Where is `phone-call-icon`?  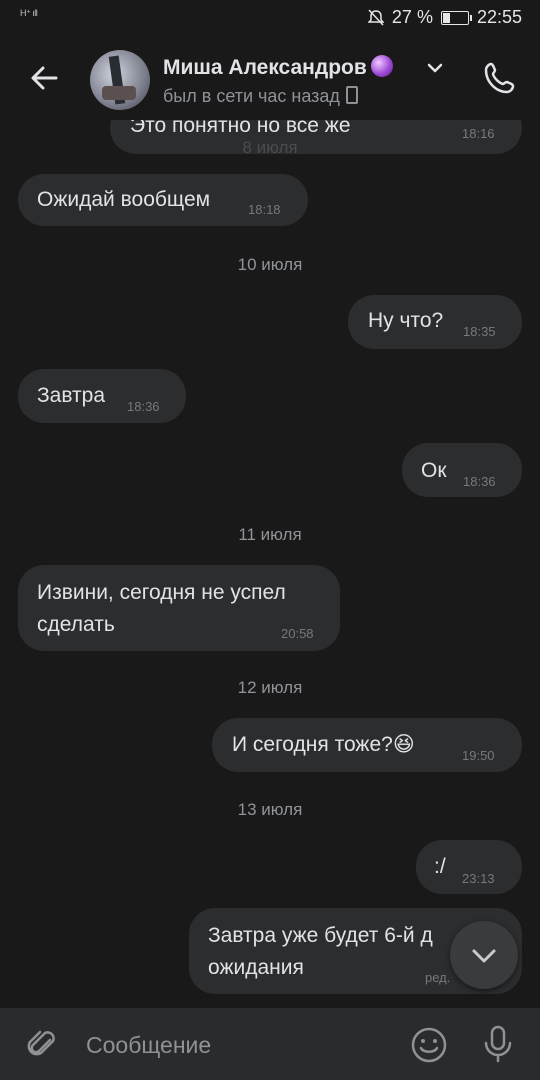
phone-call-icon is located at coordinates (500, 78).